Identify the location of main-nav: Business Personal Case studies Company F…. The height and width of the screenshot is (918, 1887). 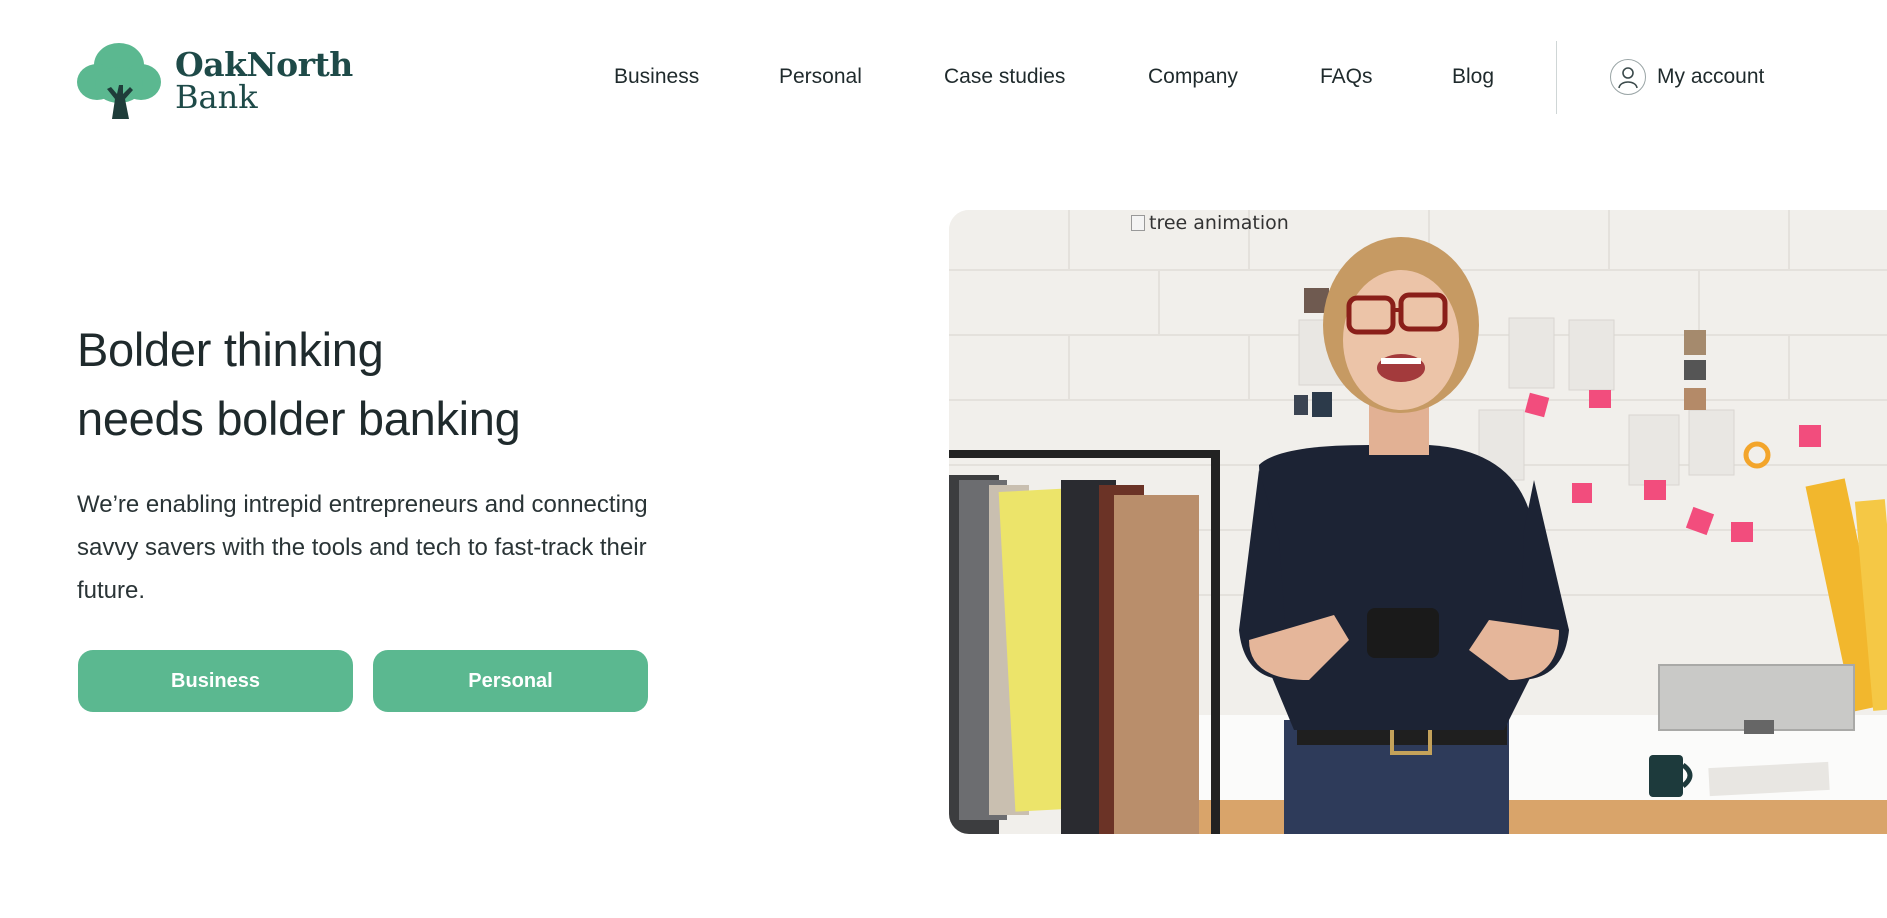
(943, 77).